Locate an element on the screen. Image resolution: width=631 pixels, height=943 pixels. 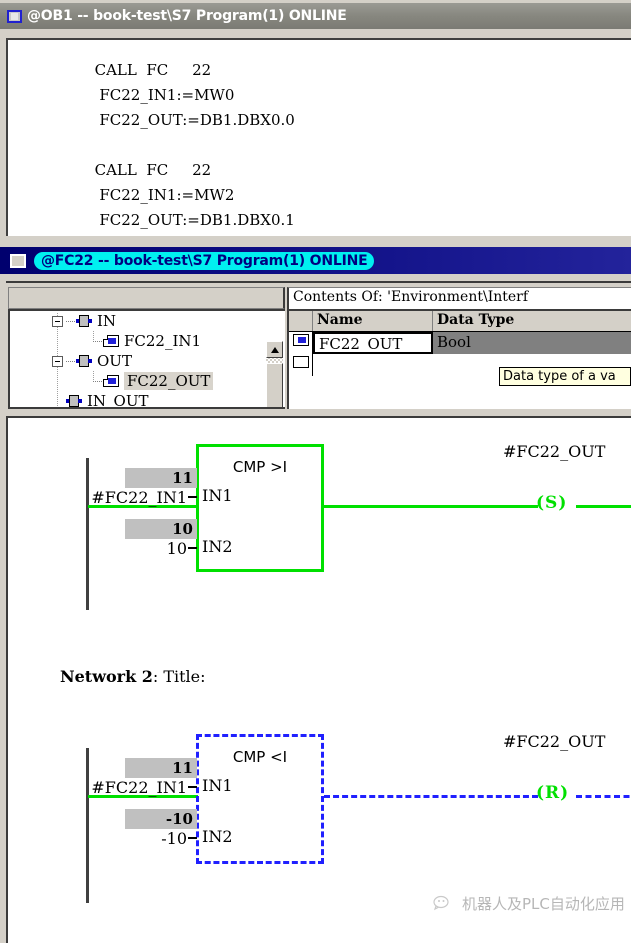
column-header-data-type: Data Type is located at coordinates (532, 321).